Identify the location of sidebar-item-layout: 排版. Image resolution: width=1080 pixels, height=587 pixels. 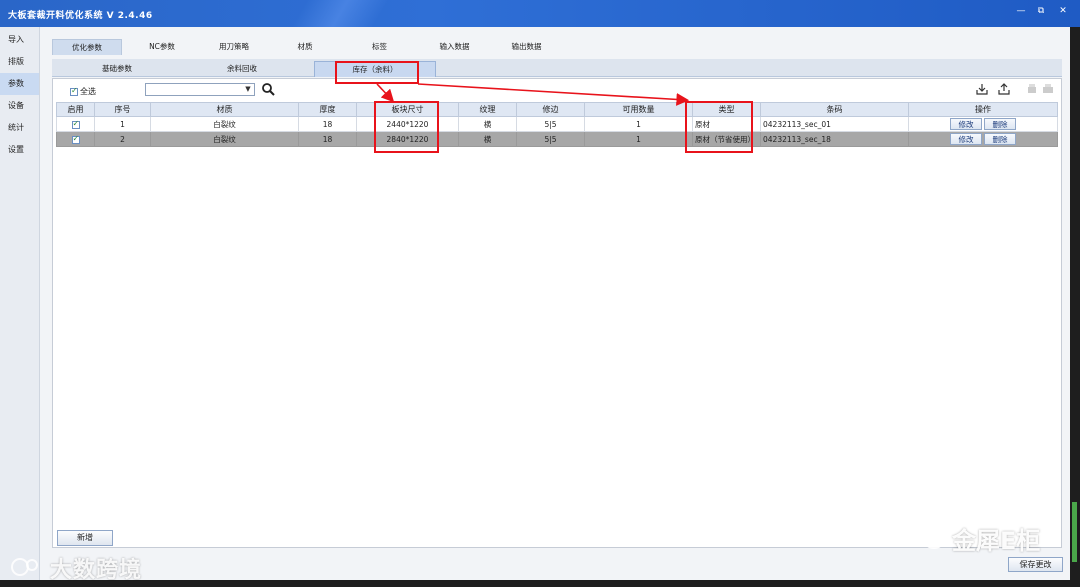
(19, 62).